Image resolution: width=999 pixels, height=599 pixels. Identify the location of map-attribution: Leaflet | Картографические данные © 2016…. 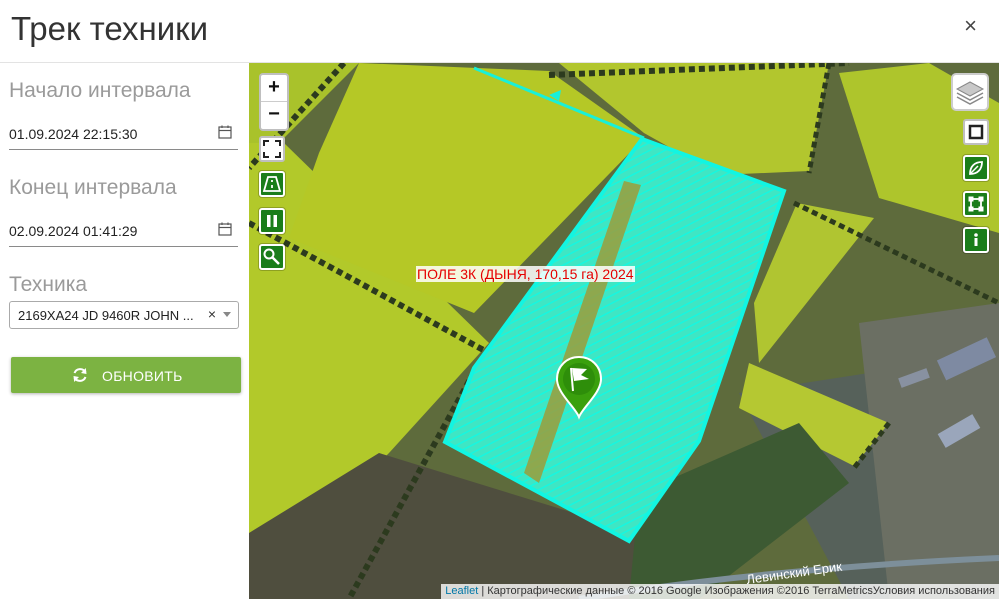
(720, 591).